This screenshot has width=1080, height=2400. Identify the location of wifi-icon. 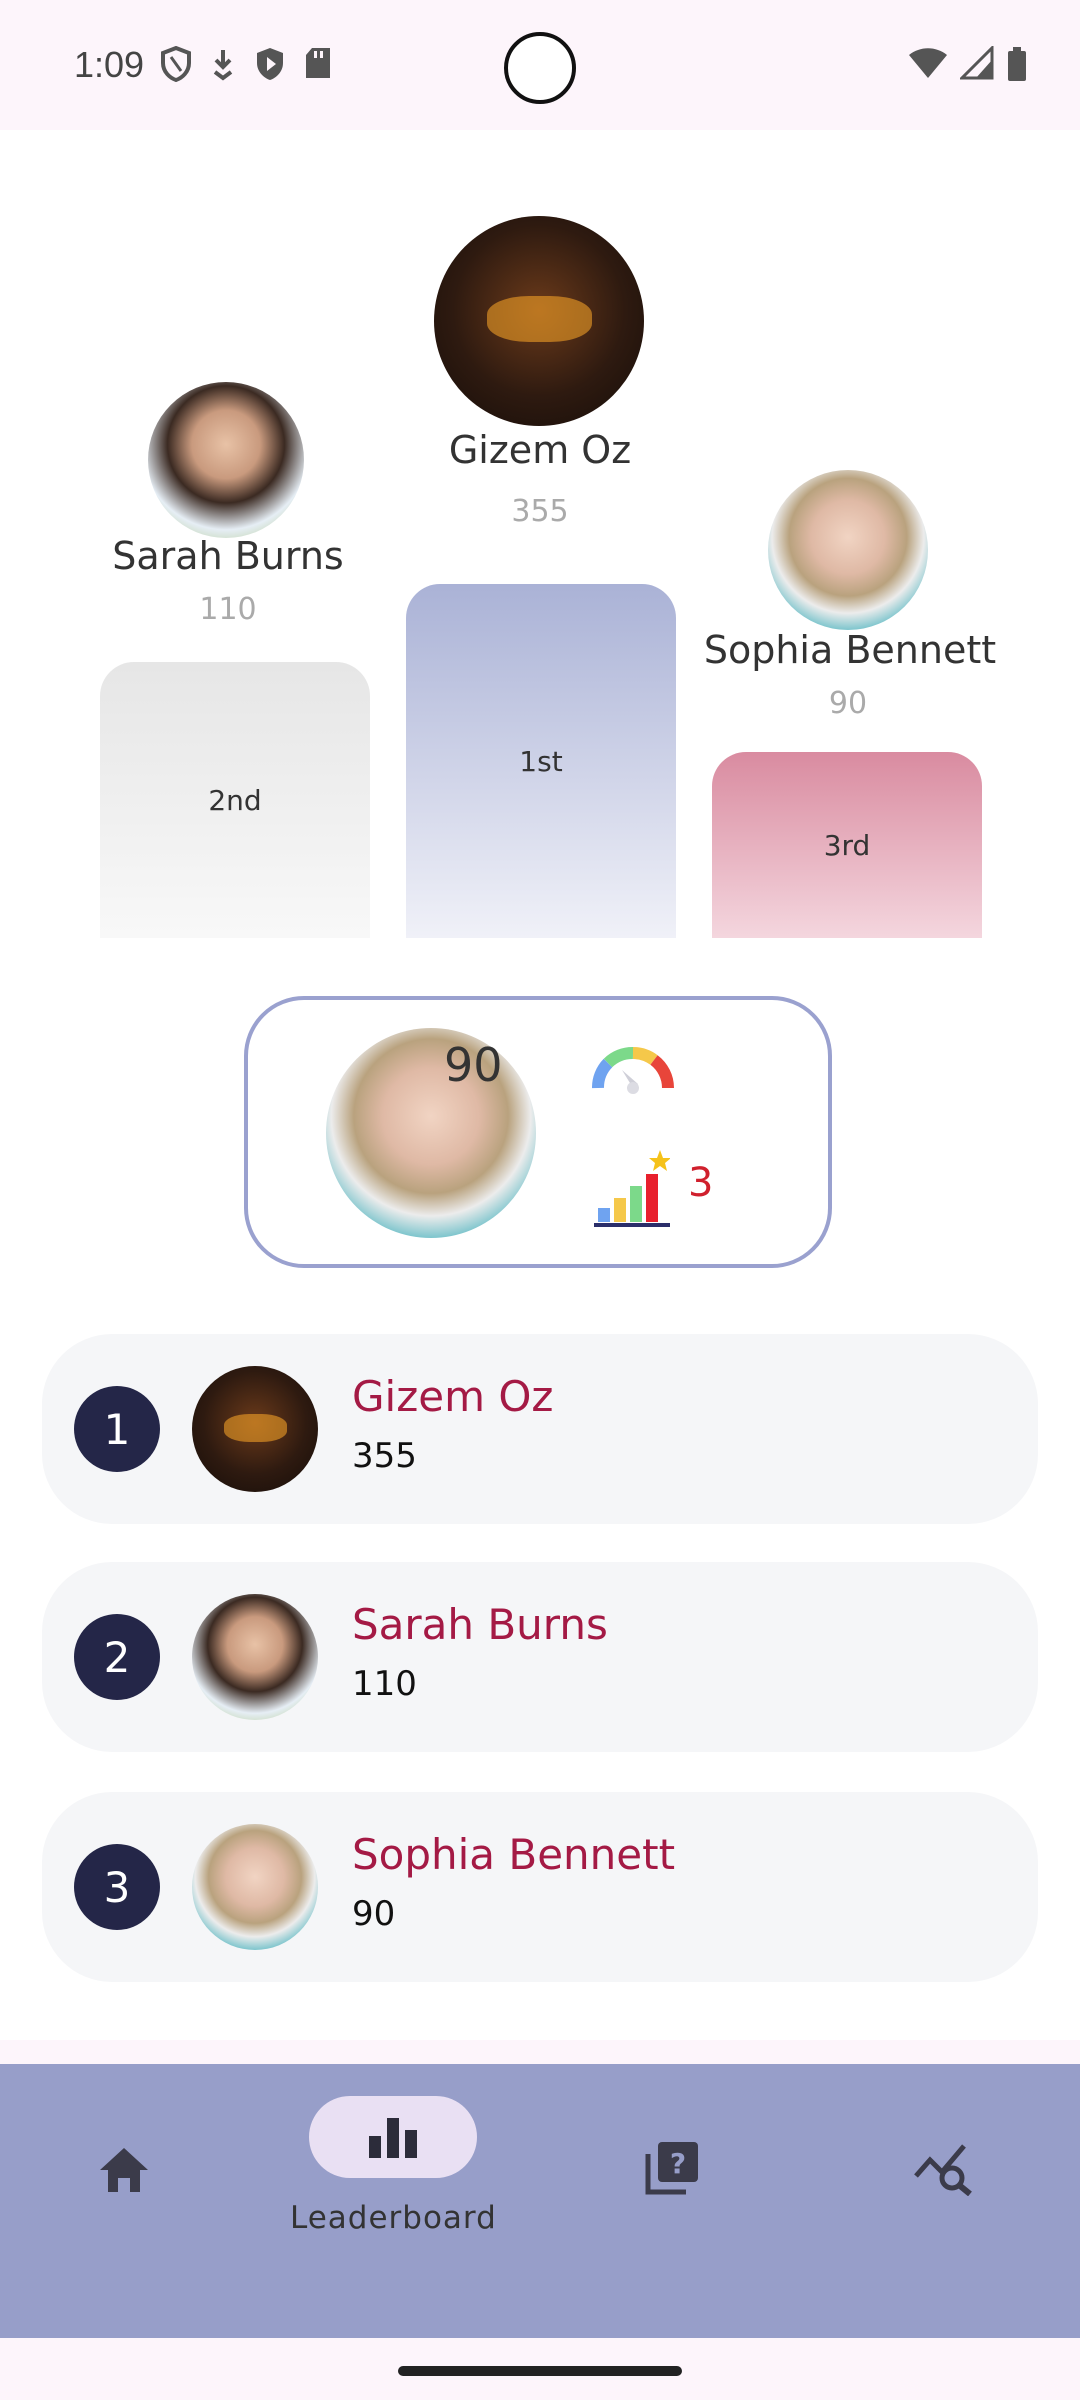
(928, 63).